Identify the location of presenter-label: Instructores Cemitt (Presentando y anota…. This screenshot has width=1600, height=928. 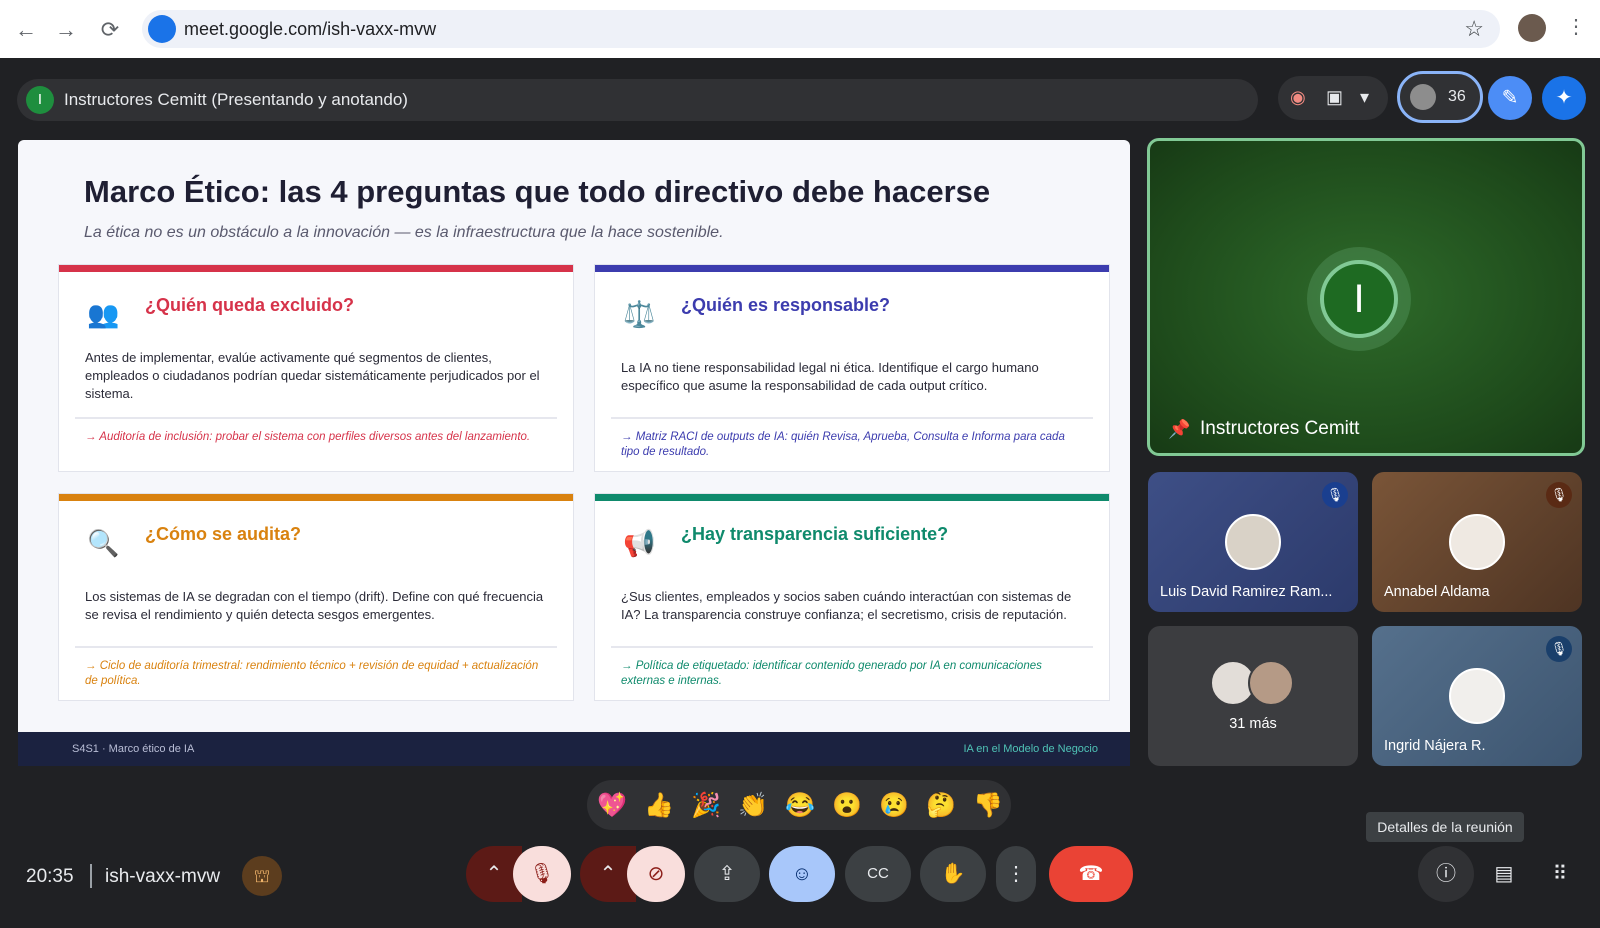
(236, 99).